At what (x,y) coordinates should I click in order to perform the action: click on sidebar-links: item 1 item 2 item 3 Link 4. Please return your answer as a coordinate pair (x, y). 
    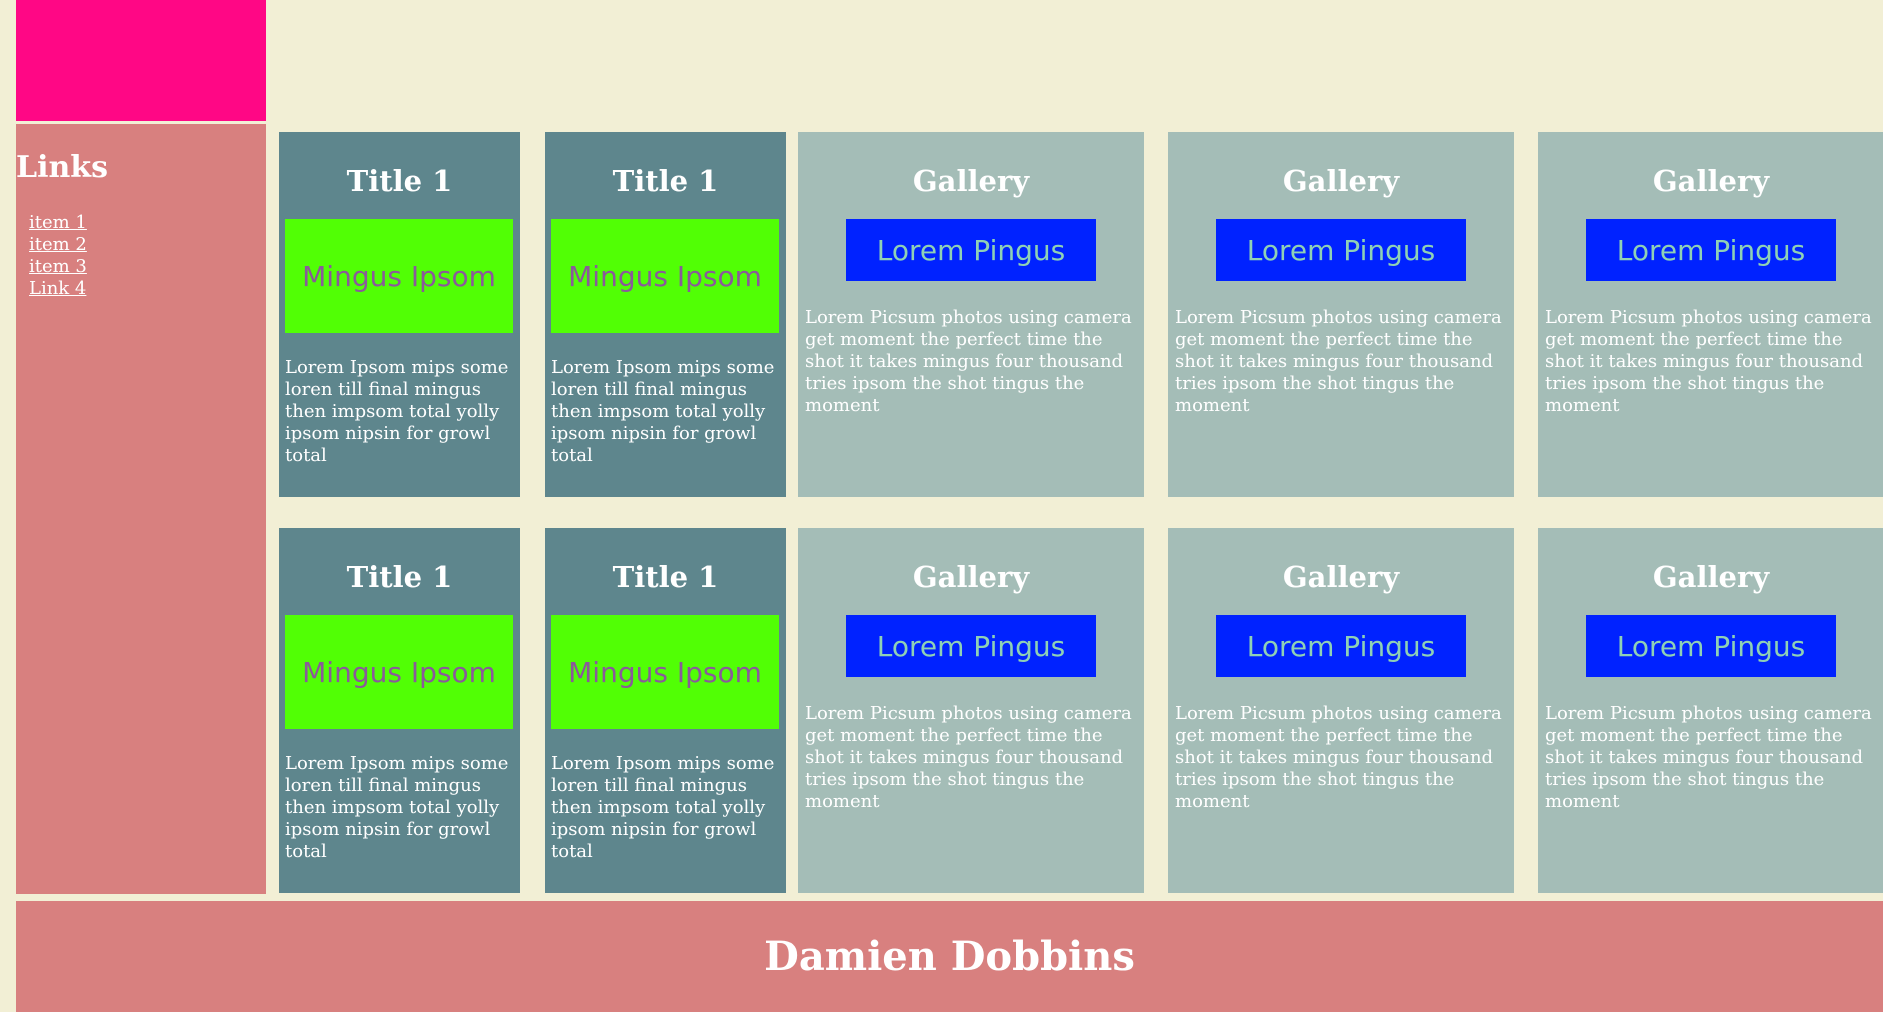
    Looking at the image, I should click on (147, 256).